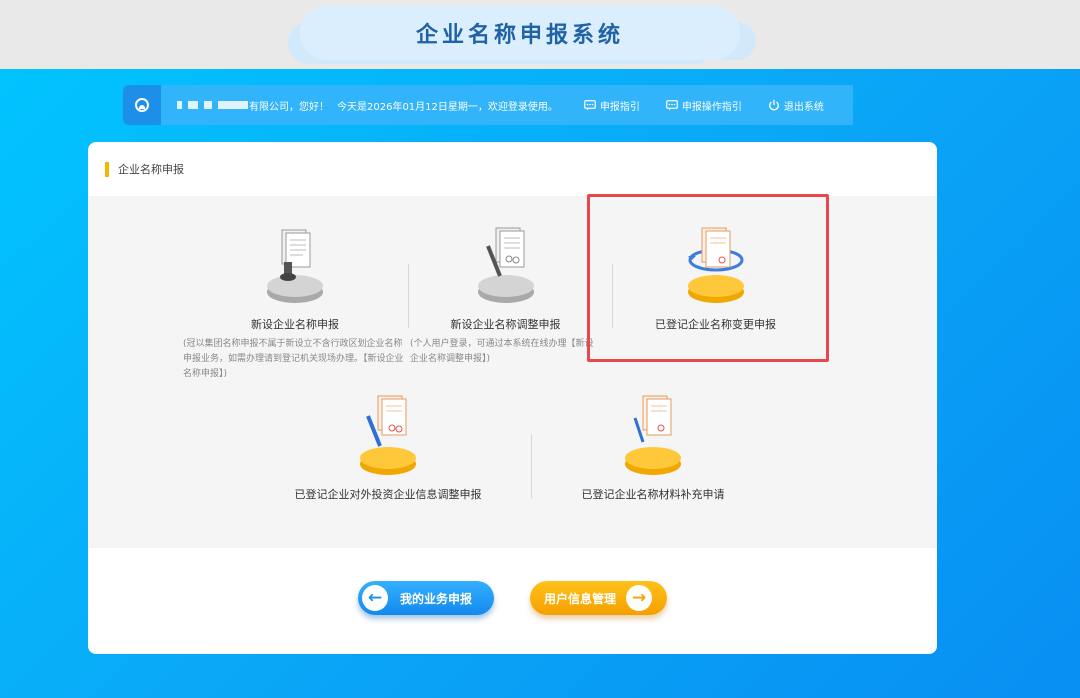  Describe the element at coordinates (107, 169) in the screenshot. I see `section-marker` at that location.